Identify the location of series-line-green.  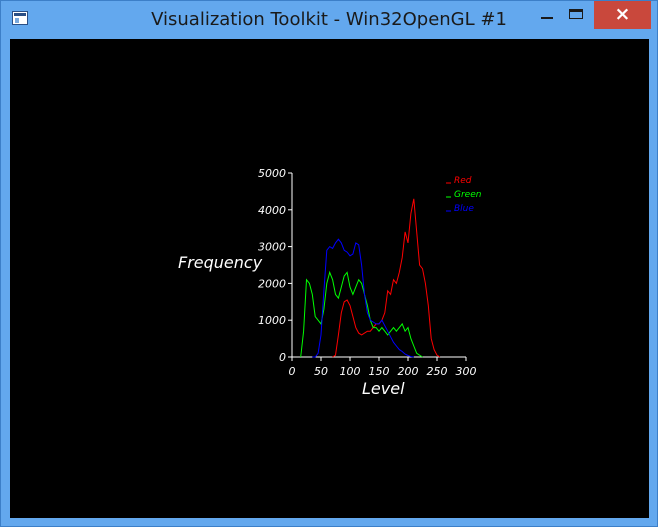
(361, 314).